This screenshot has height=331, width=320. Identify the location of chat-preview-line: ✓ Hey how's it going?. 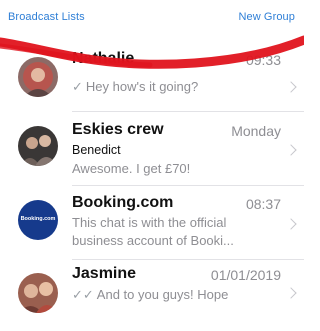
(135, 87).